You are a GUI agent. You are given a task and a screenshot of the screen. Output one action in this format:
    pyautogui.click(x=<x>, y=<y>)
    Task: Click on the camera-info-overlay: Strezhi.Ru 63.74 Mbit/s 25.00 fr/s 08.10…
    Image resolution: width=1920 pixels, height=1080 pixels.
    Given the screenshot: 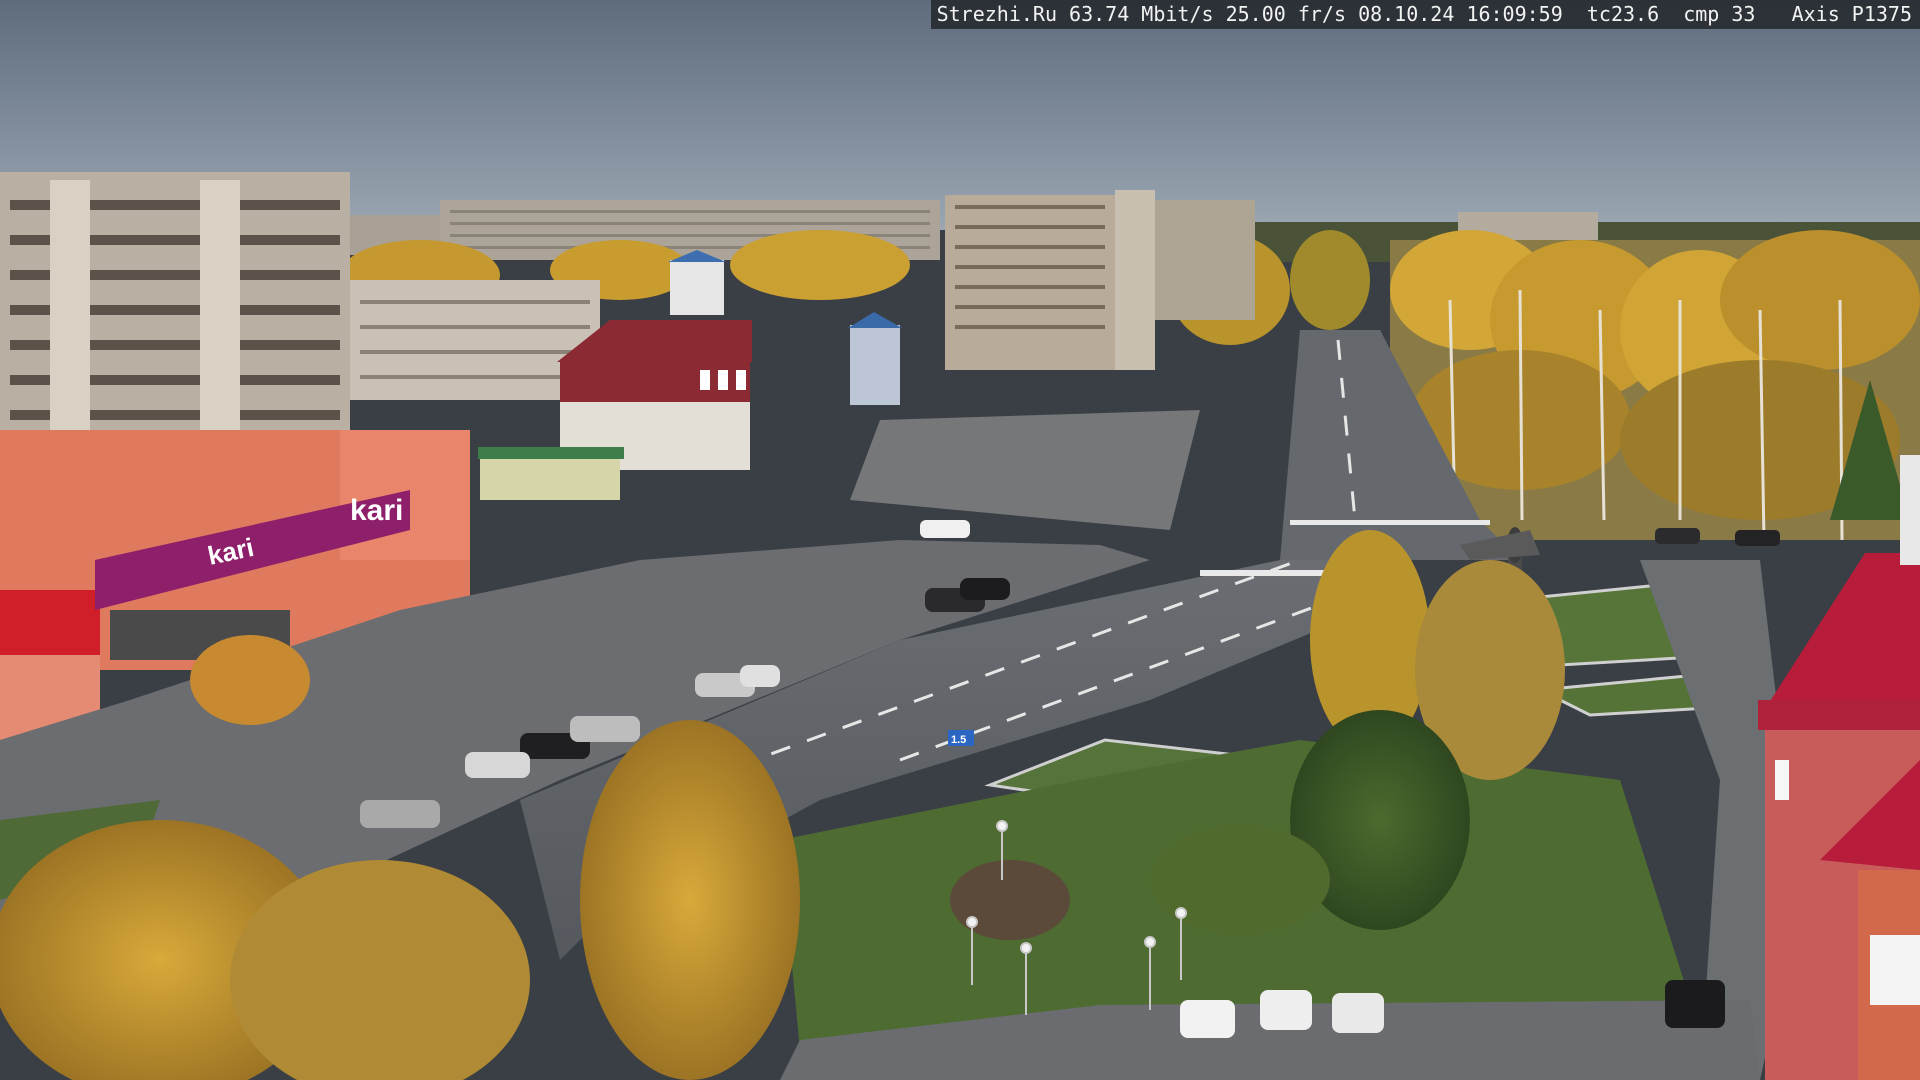 What is the action you would take?
    pyautogui.click(x=1425, y=14)
    